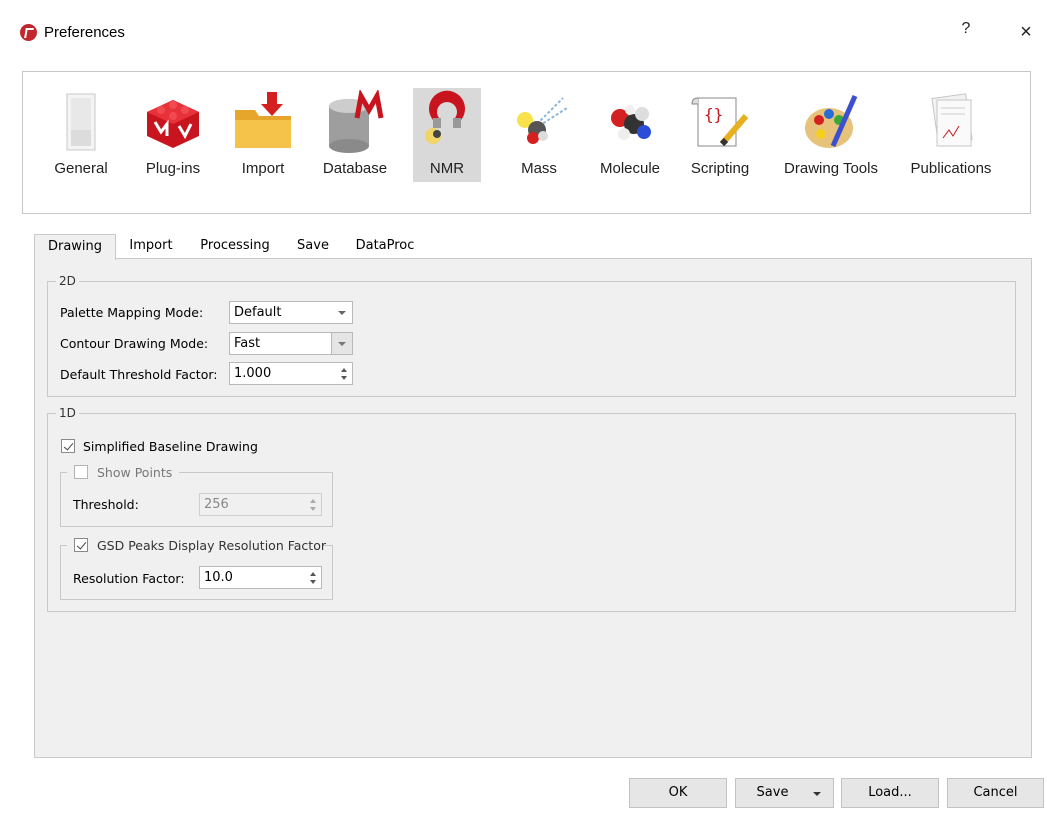  I want to click on category-scripting: {} Scripting, so click(720, 135).